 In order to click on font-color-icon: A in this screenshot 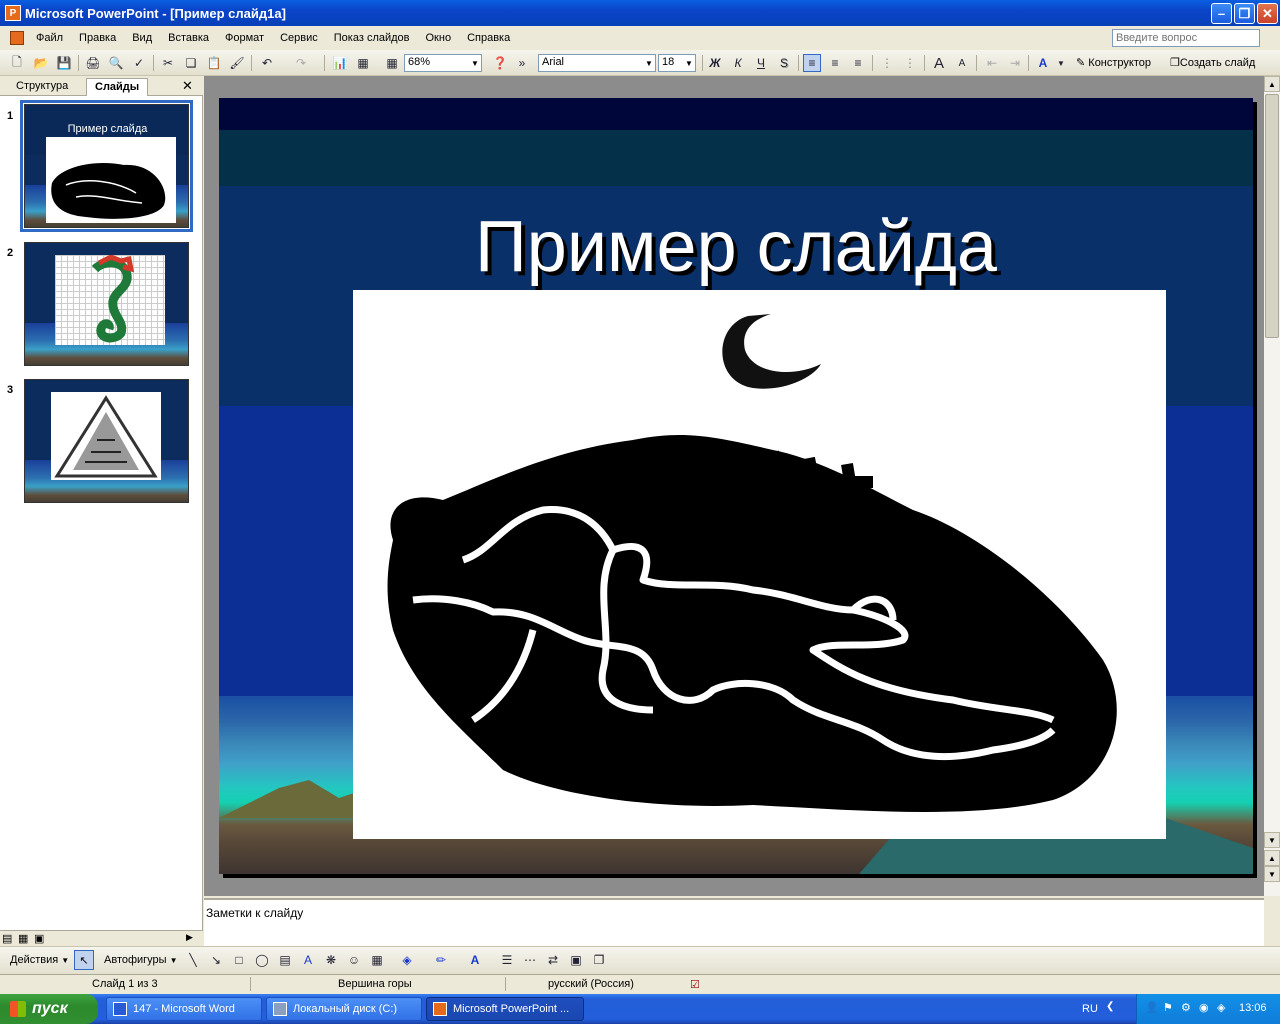, I will do `click(1043, 63)`.